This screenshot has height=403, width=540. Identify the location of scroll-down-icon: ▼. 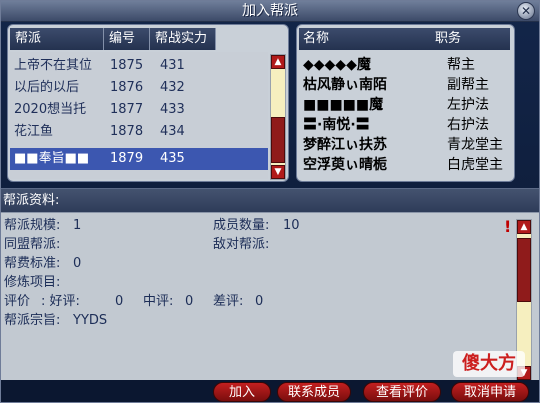
(278, 172).